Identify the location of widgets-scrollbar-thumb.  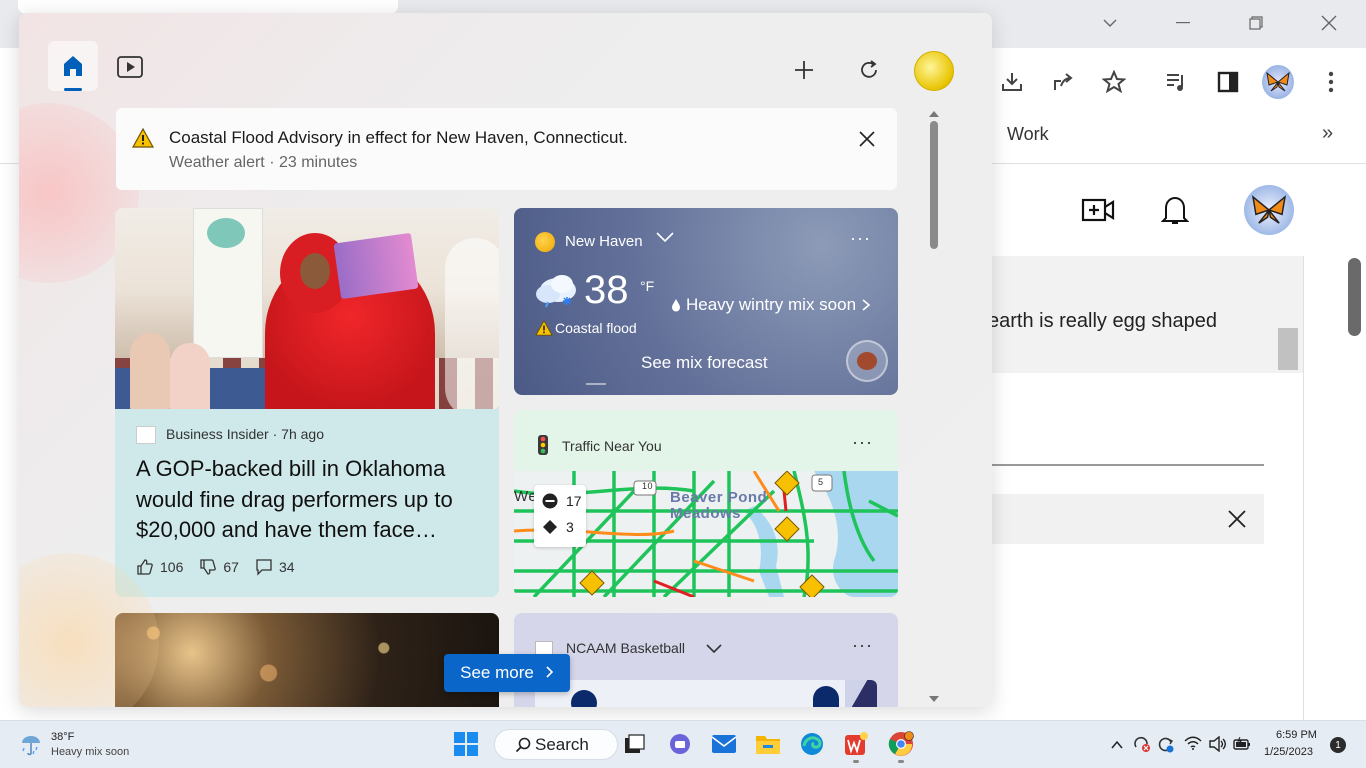
(934, 185).